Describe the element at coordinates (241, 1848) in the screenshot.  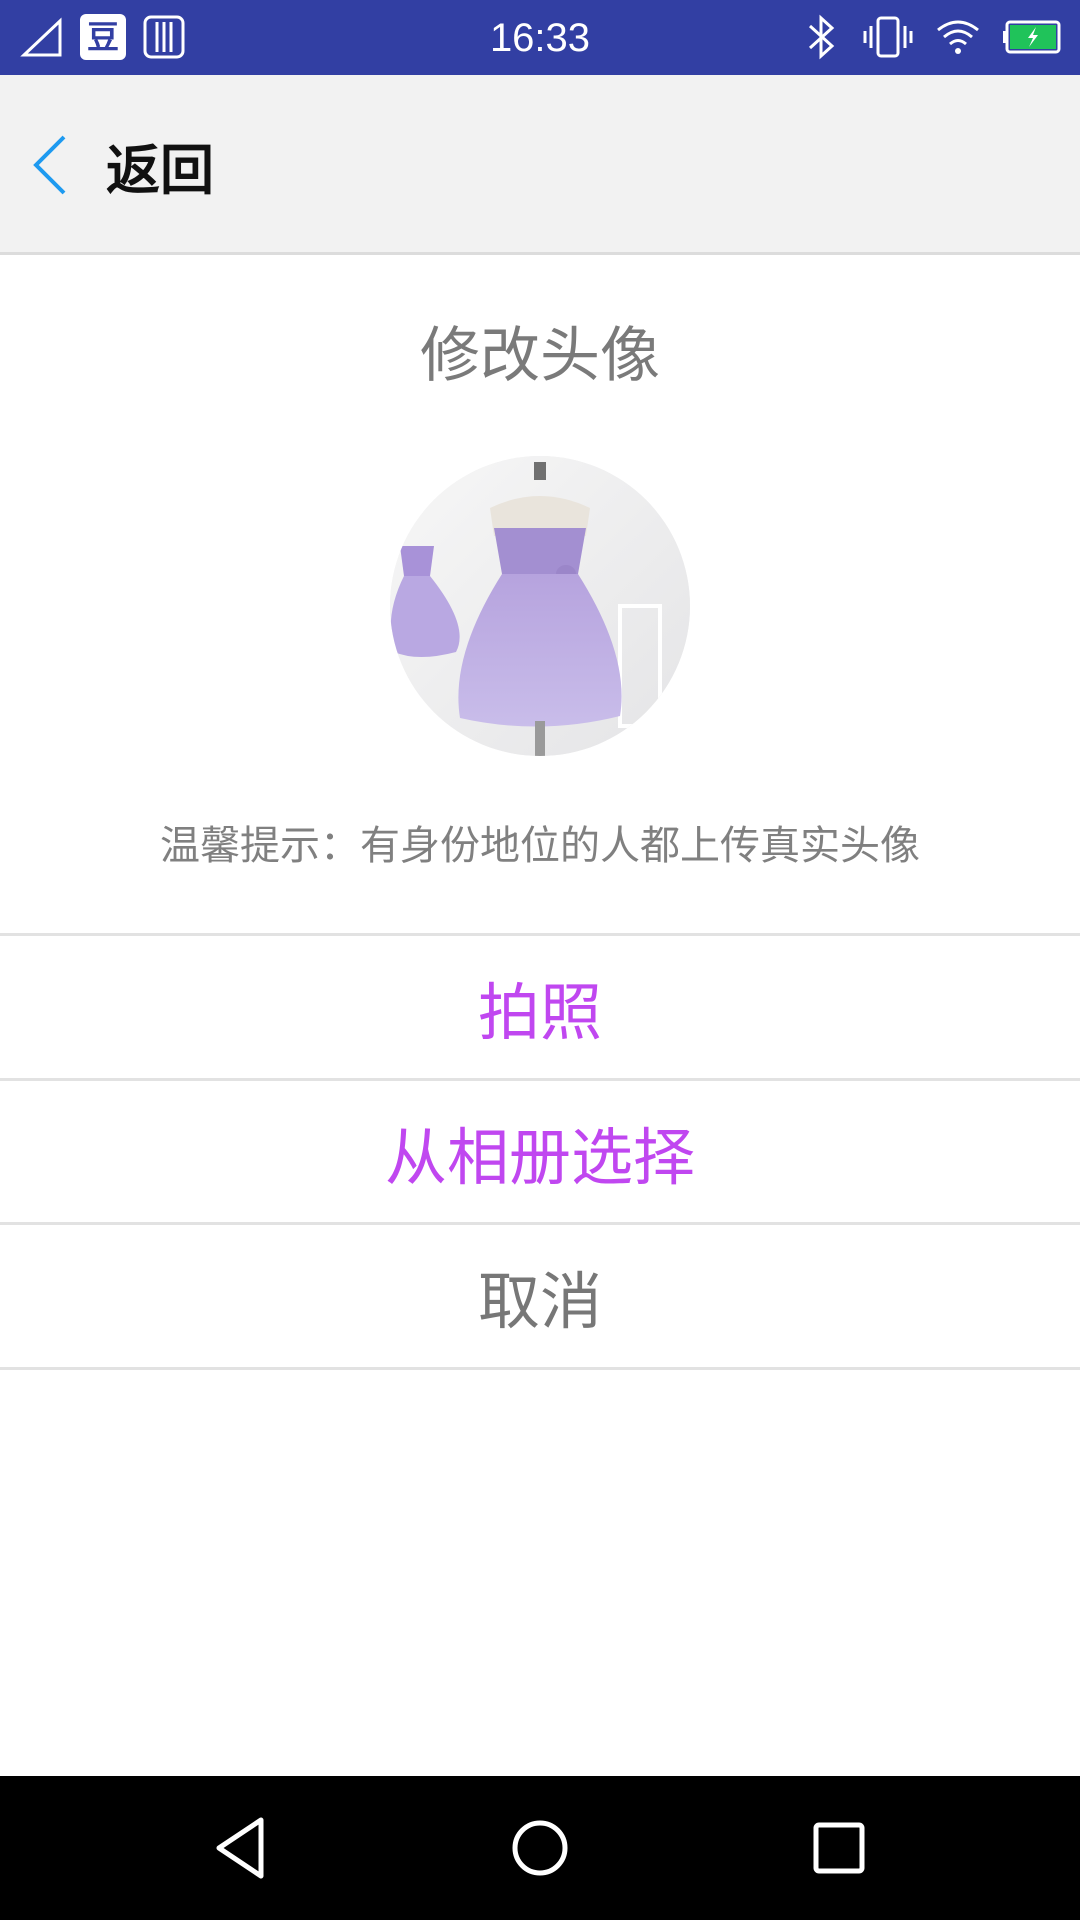
I see `back-nav-icon` at that location.